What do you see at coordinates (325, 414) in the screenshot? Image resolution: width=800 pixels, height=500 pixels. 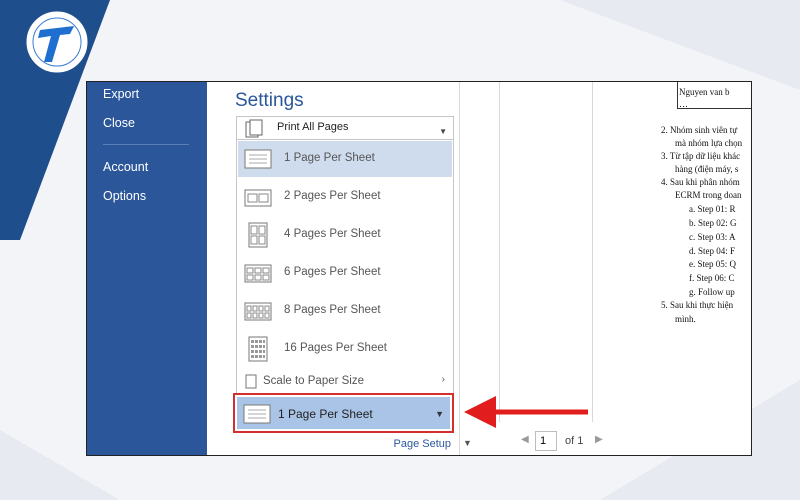 I see `selected-option-label: 1 Page Per Sheet` at bounding box center [325, 414].